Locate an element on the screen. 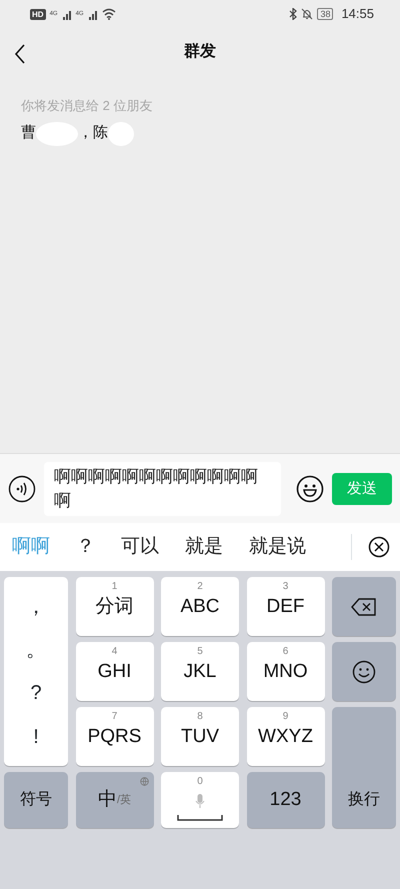 The height and width of the screenshot is (889, 400). close-icon is located at coordinates (379, 547).